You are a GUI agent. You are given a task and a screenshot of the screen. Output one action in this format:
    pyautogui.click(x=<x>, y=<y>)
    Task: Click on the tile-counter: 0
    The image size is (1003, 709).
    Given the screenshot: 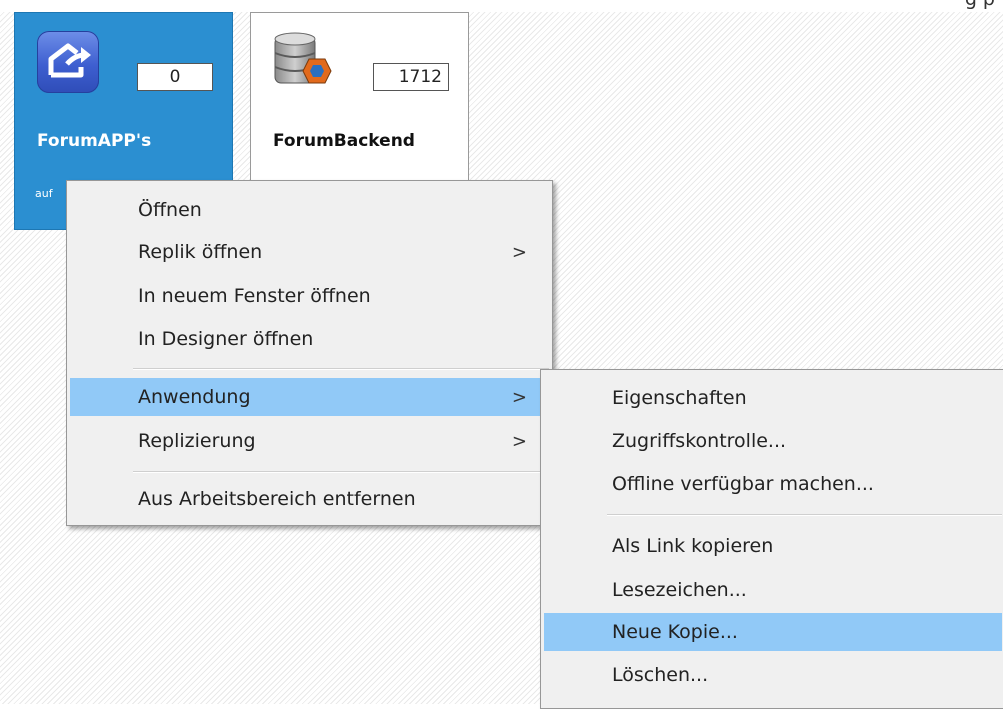 What is the action you would take?
    pyautogui.click(x=175, y=77)
    